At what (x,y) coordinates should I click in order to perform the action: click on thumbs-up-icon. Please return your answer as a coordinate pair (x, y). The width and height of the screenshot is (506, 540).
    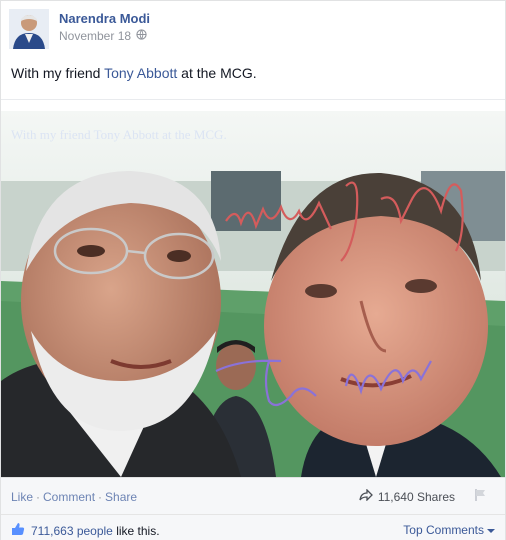
    Looking at the image, I should click on (18, 530).